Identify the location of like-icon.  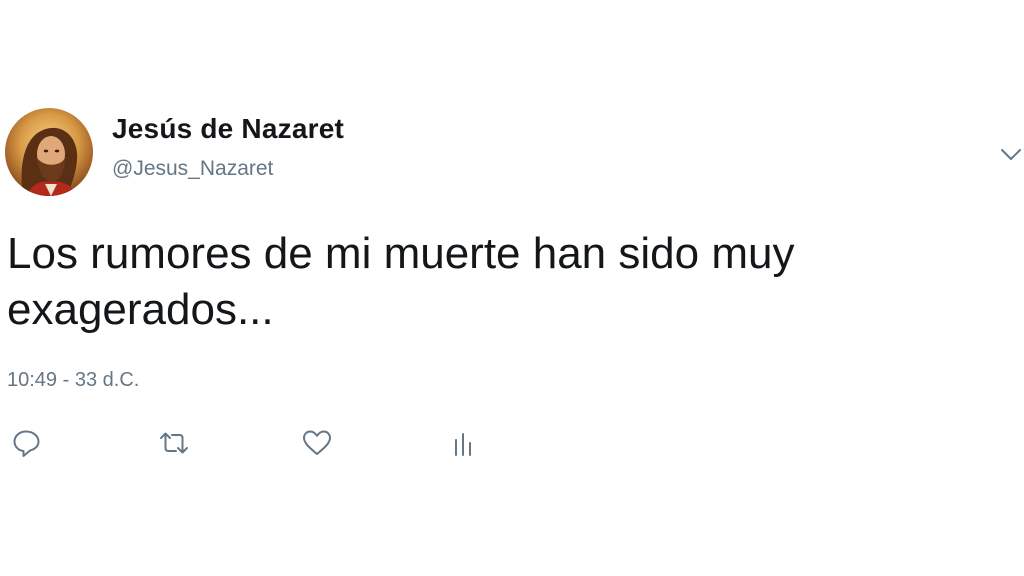
(317, 442).